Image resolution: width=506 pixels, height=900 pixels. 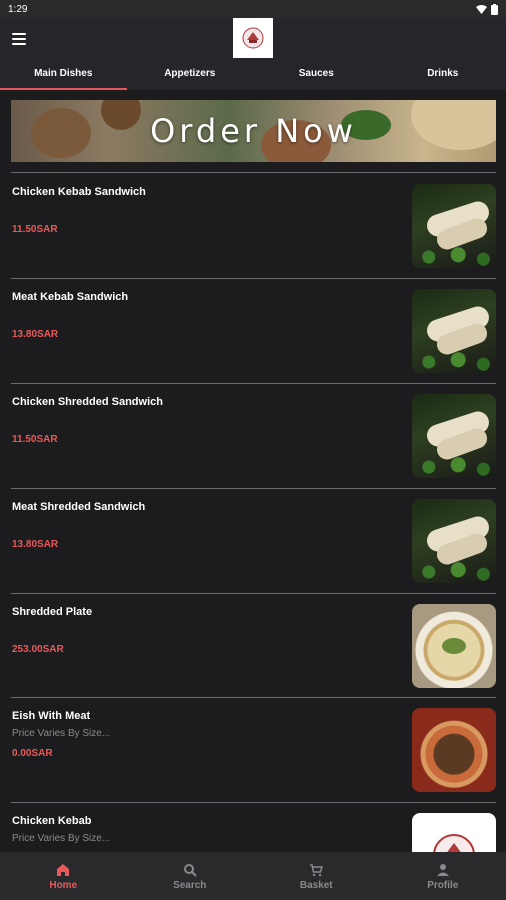 What do you see at coordinates (63, 75) in the screenshot?
I see `tab-main-dishes: Main Dishes` at bounding box center [63, 75].